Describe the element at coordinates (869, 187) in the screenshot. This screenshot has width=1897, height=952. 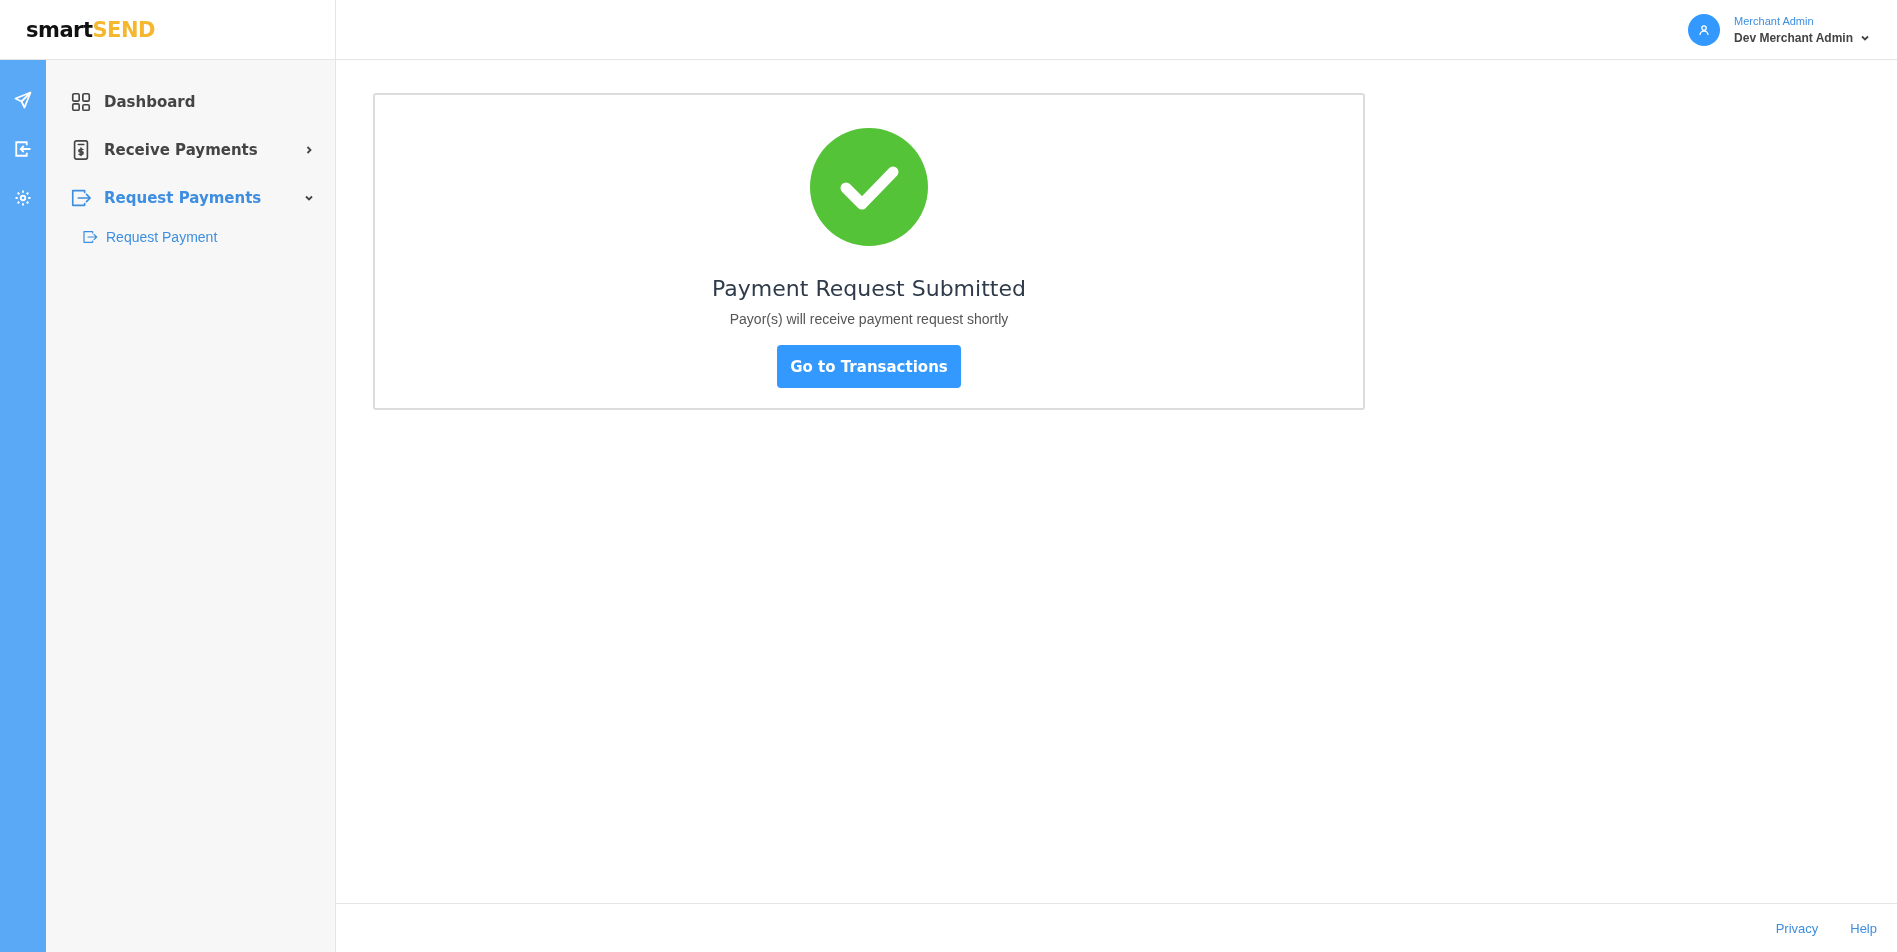
I see `success-check-icon` at that location.